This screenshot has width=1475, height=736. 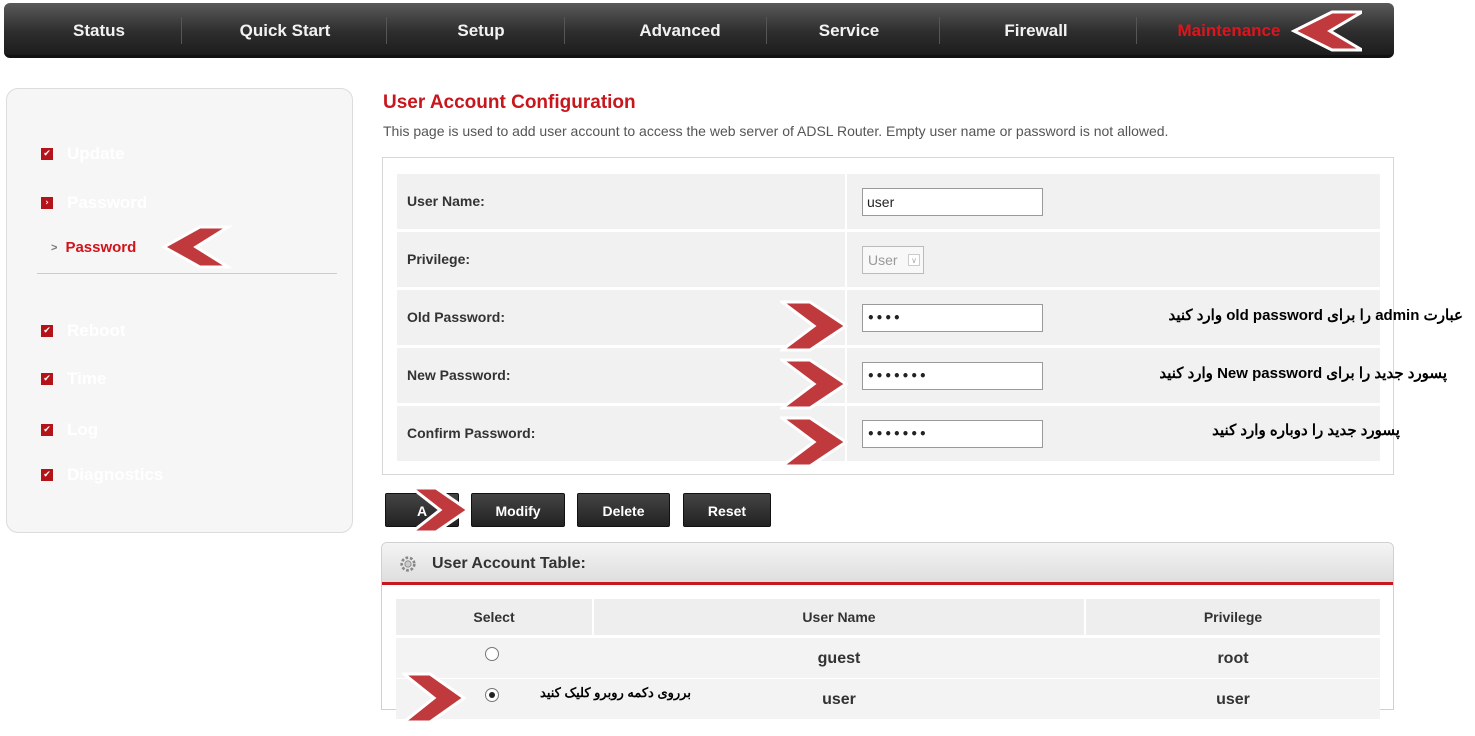 What do you see at coordinates (471, 433) in the screenshot?
I see `confirm-password-label: Confirm Password:` at bounding box center [471, 433].